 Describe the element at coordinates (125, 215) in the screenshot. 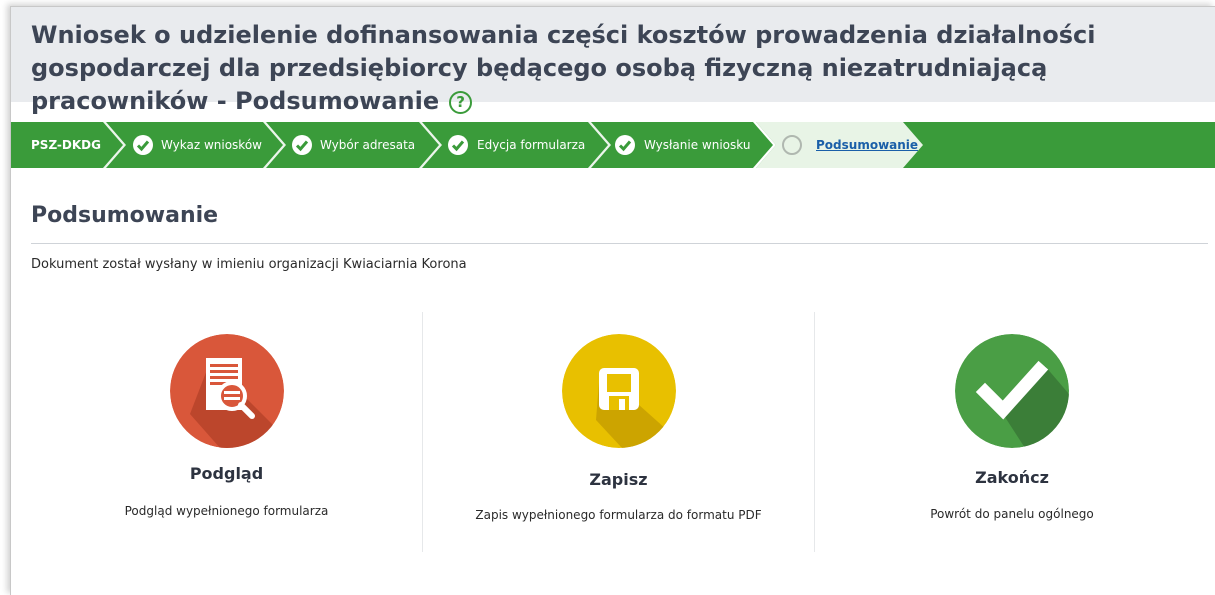

I see `section-title: Podsumowanie` at that location.